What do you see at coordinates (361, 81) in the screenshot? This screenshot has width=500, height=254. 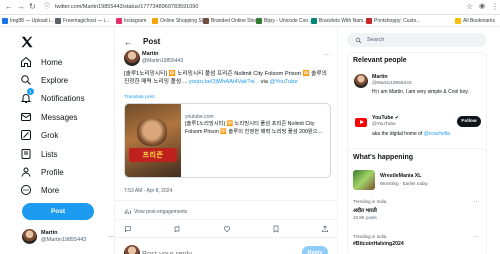 I see `person-avatar` at bounding box center [361, 81].